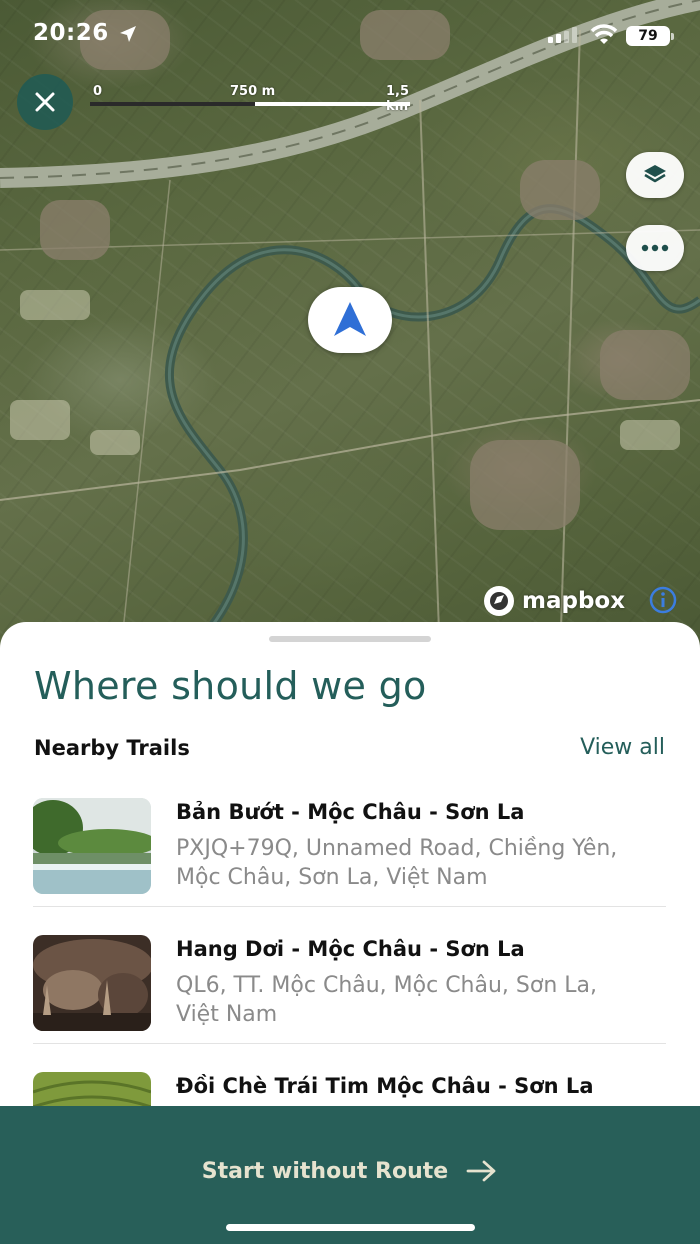 Image resolution: width=700 pixels, height=1244 pixels. I want to click on arrow-right-icon, so click(481, 1171).